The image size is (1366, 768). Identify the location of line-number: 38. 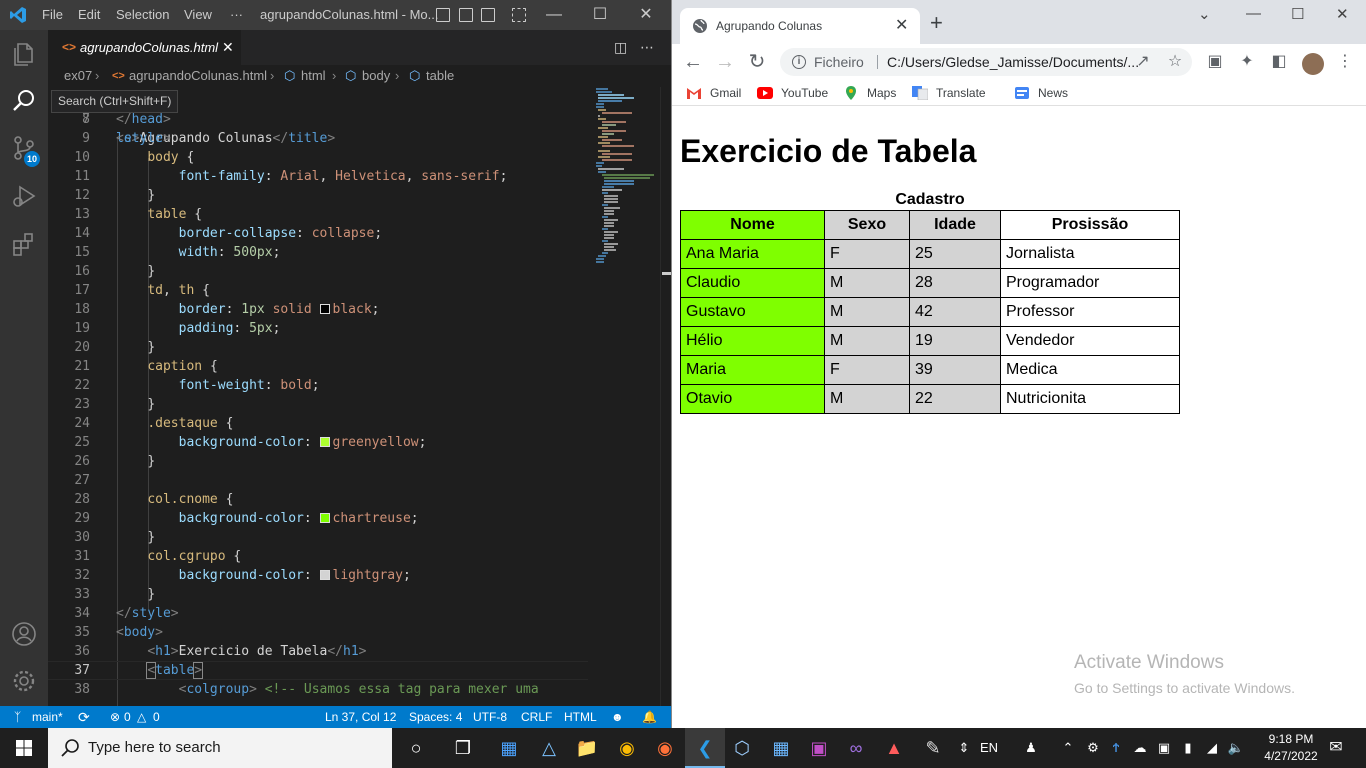
(82, 689).